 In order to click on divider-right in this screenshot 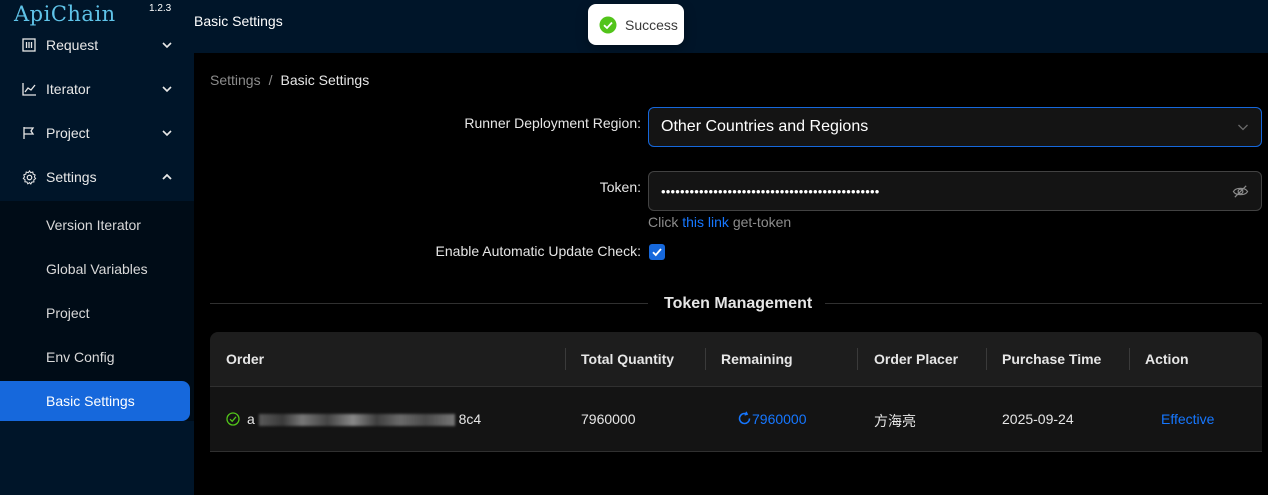, I will do `click(1043, 303)`.